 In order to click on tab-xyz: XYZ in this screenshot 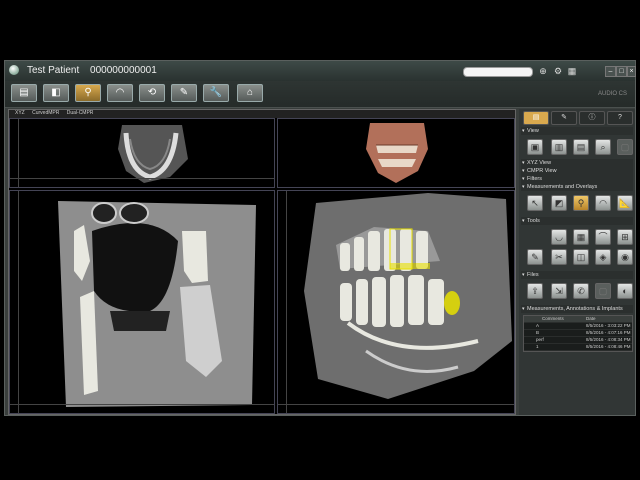, I will do `click(20, 113)`.